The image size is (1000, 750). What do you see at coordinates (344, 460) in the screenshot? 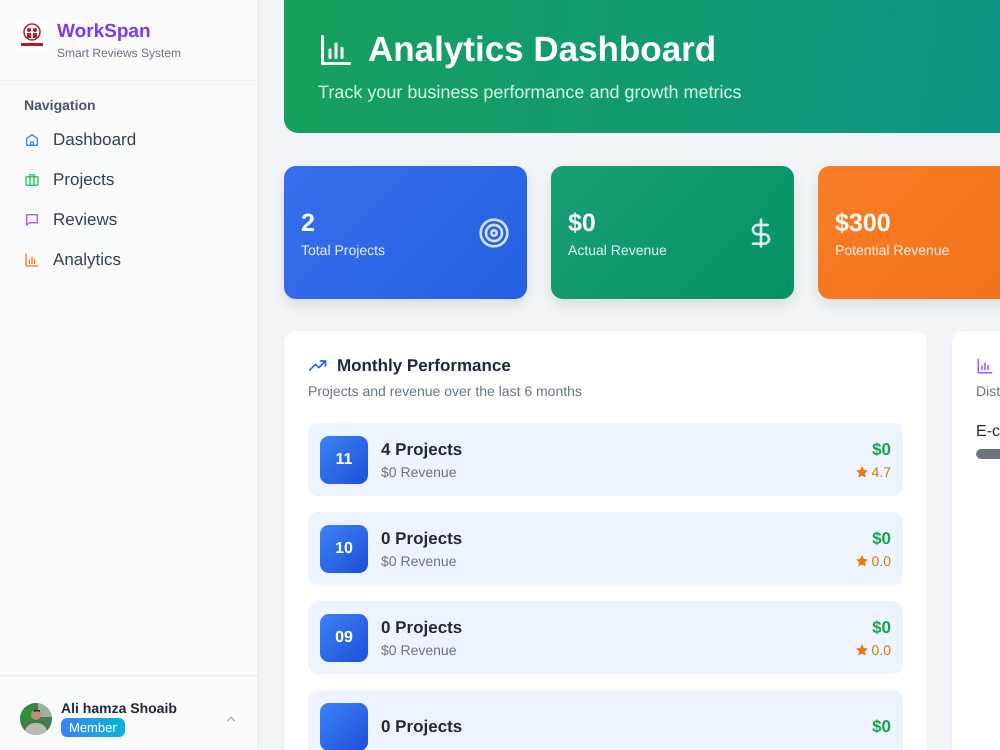
I see `month-badge: 11` at bounding box center [344, 460].